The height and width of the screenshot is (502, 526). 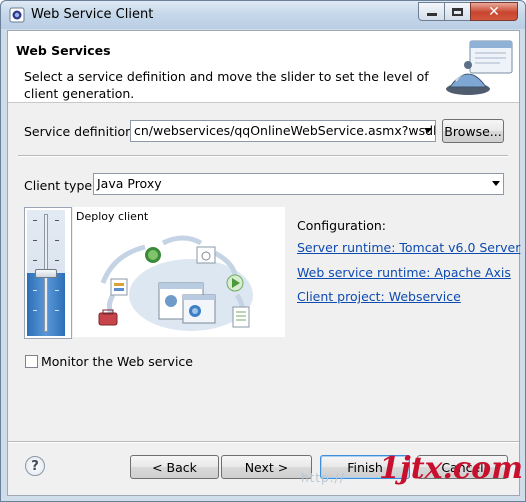 I want to click on maximize-icon, so click(x=457, y=11).